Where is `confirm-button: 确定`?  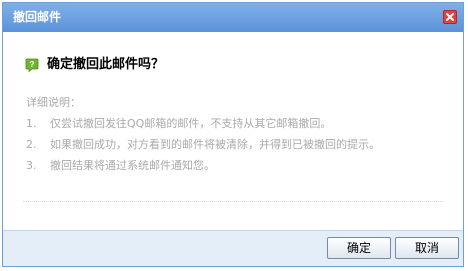 confirm-button: 确定 is located at coordinates (359, 248).